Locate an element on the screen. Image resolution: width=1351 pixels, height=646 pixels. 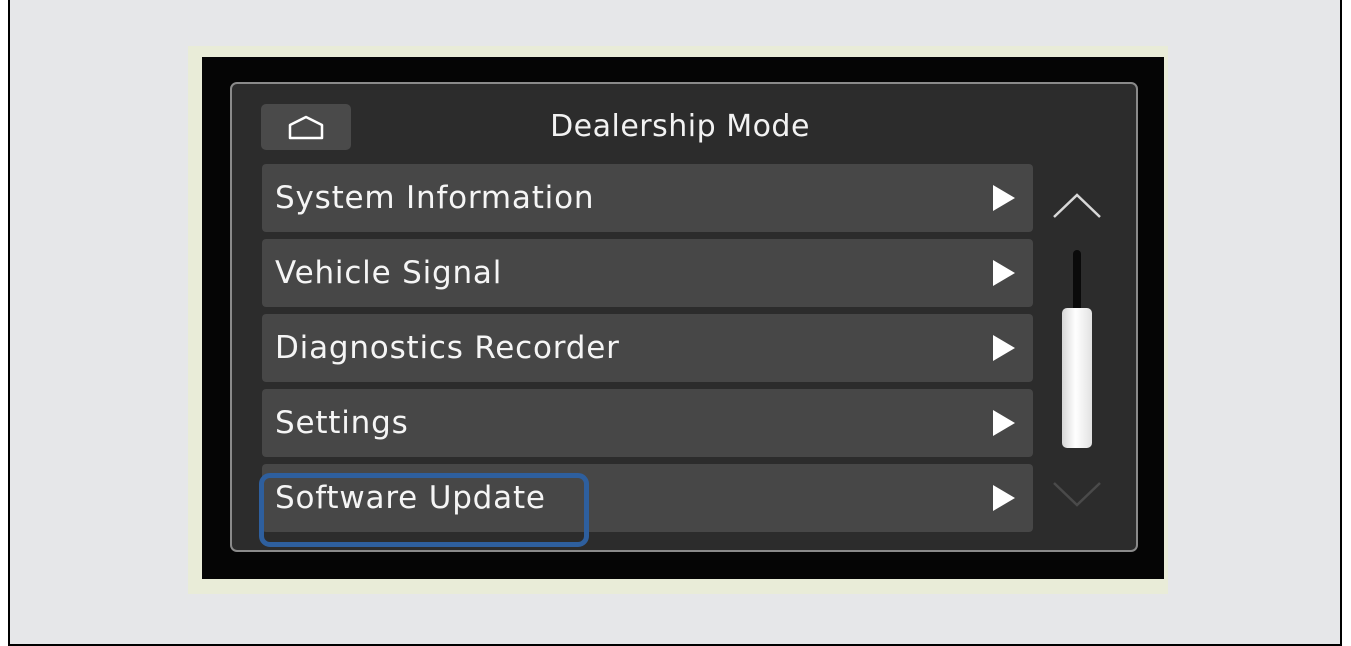
menu-item-system-information: System Information is located at coordinates (647, 198).